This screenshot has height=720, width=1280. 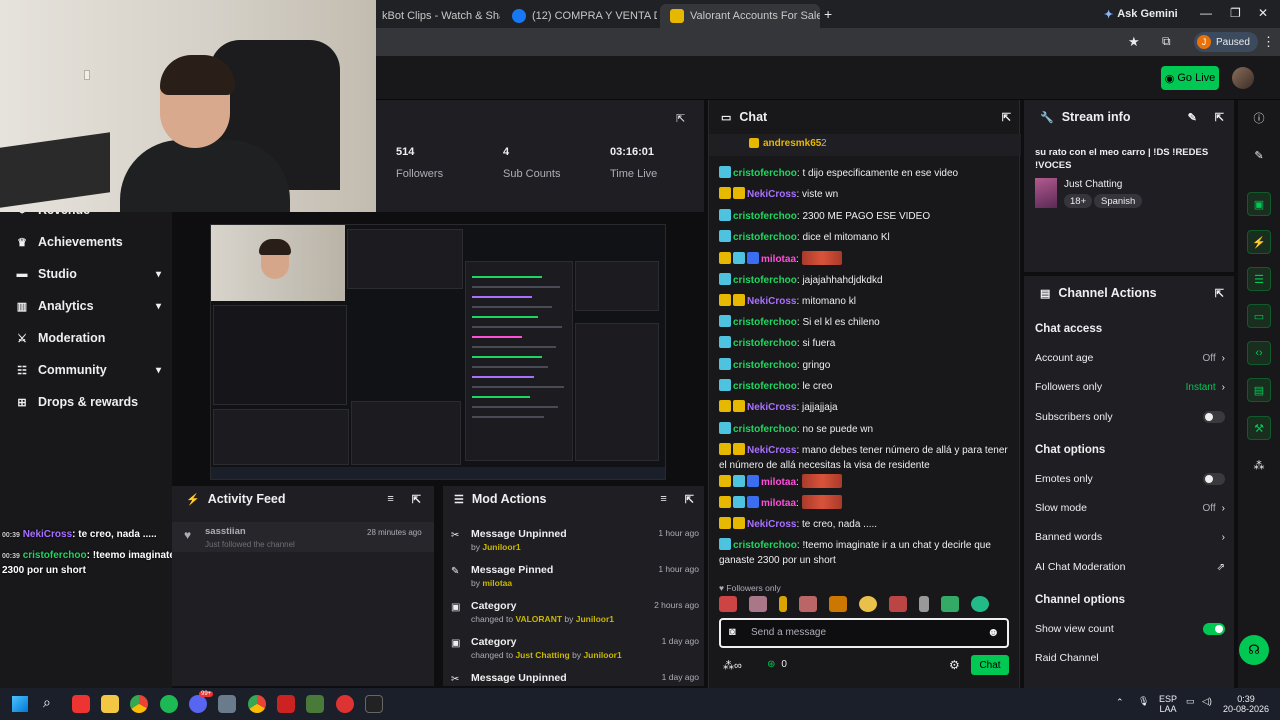 What do you see at coordinates (732, 665) in the screenshot?
I see `mod-tools-icon: ⁂∞` at bounding box center [732, 665].